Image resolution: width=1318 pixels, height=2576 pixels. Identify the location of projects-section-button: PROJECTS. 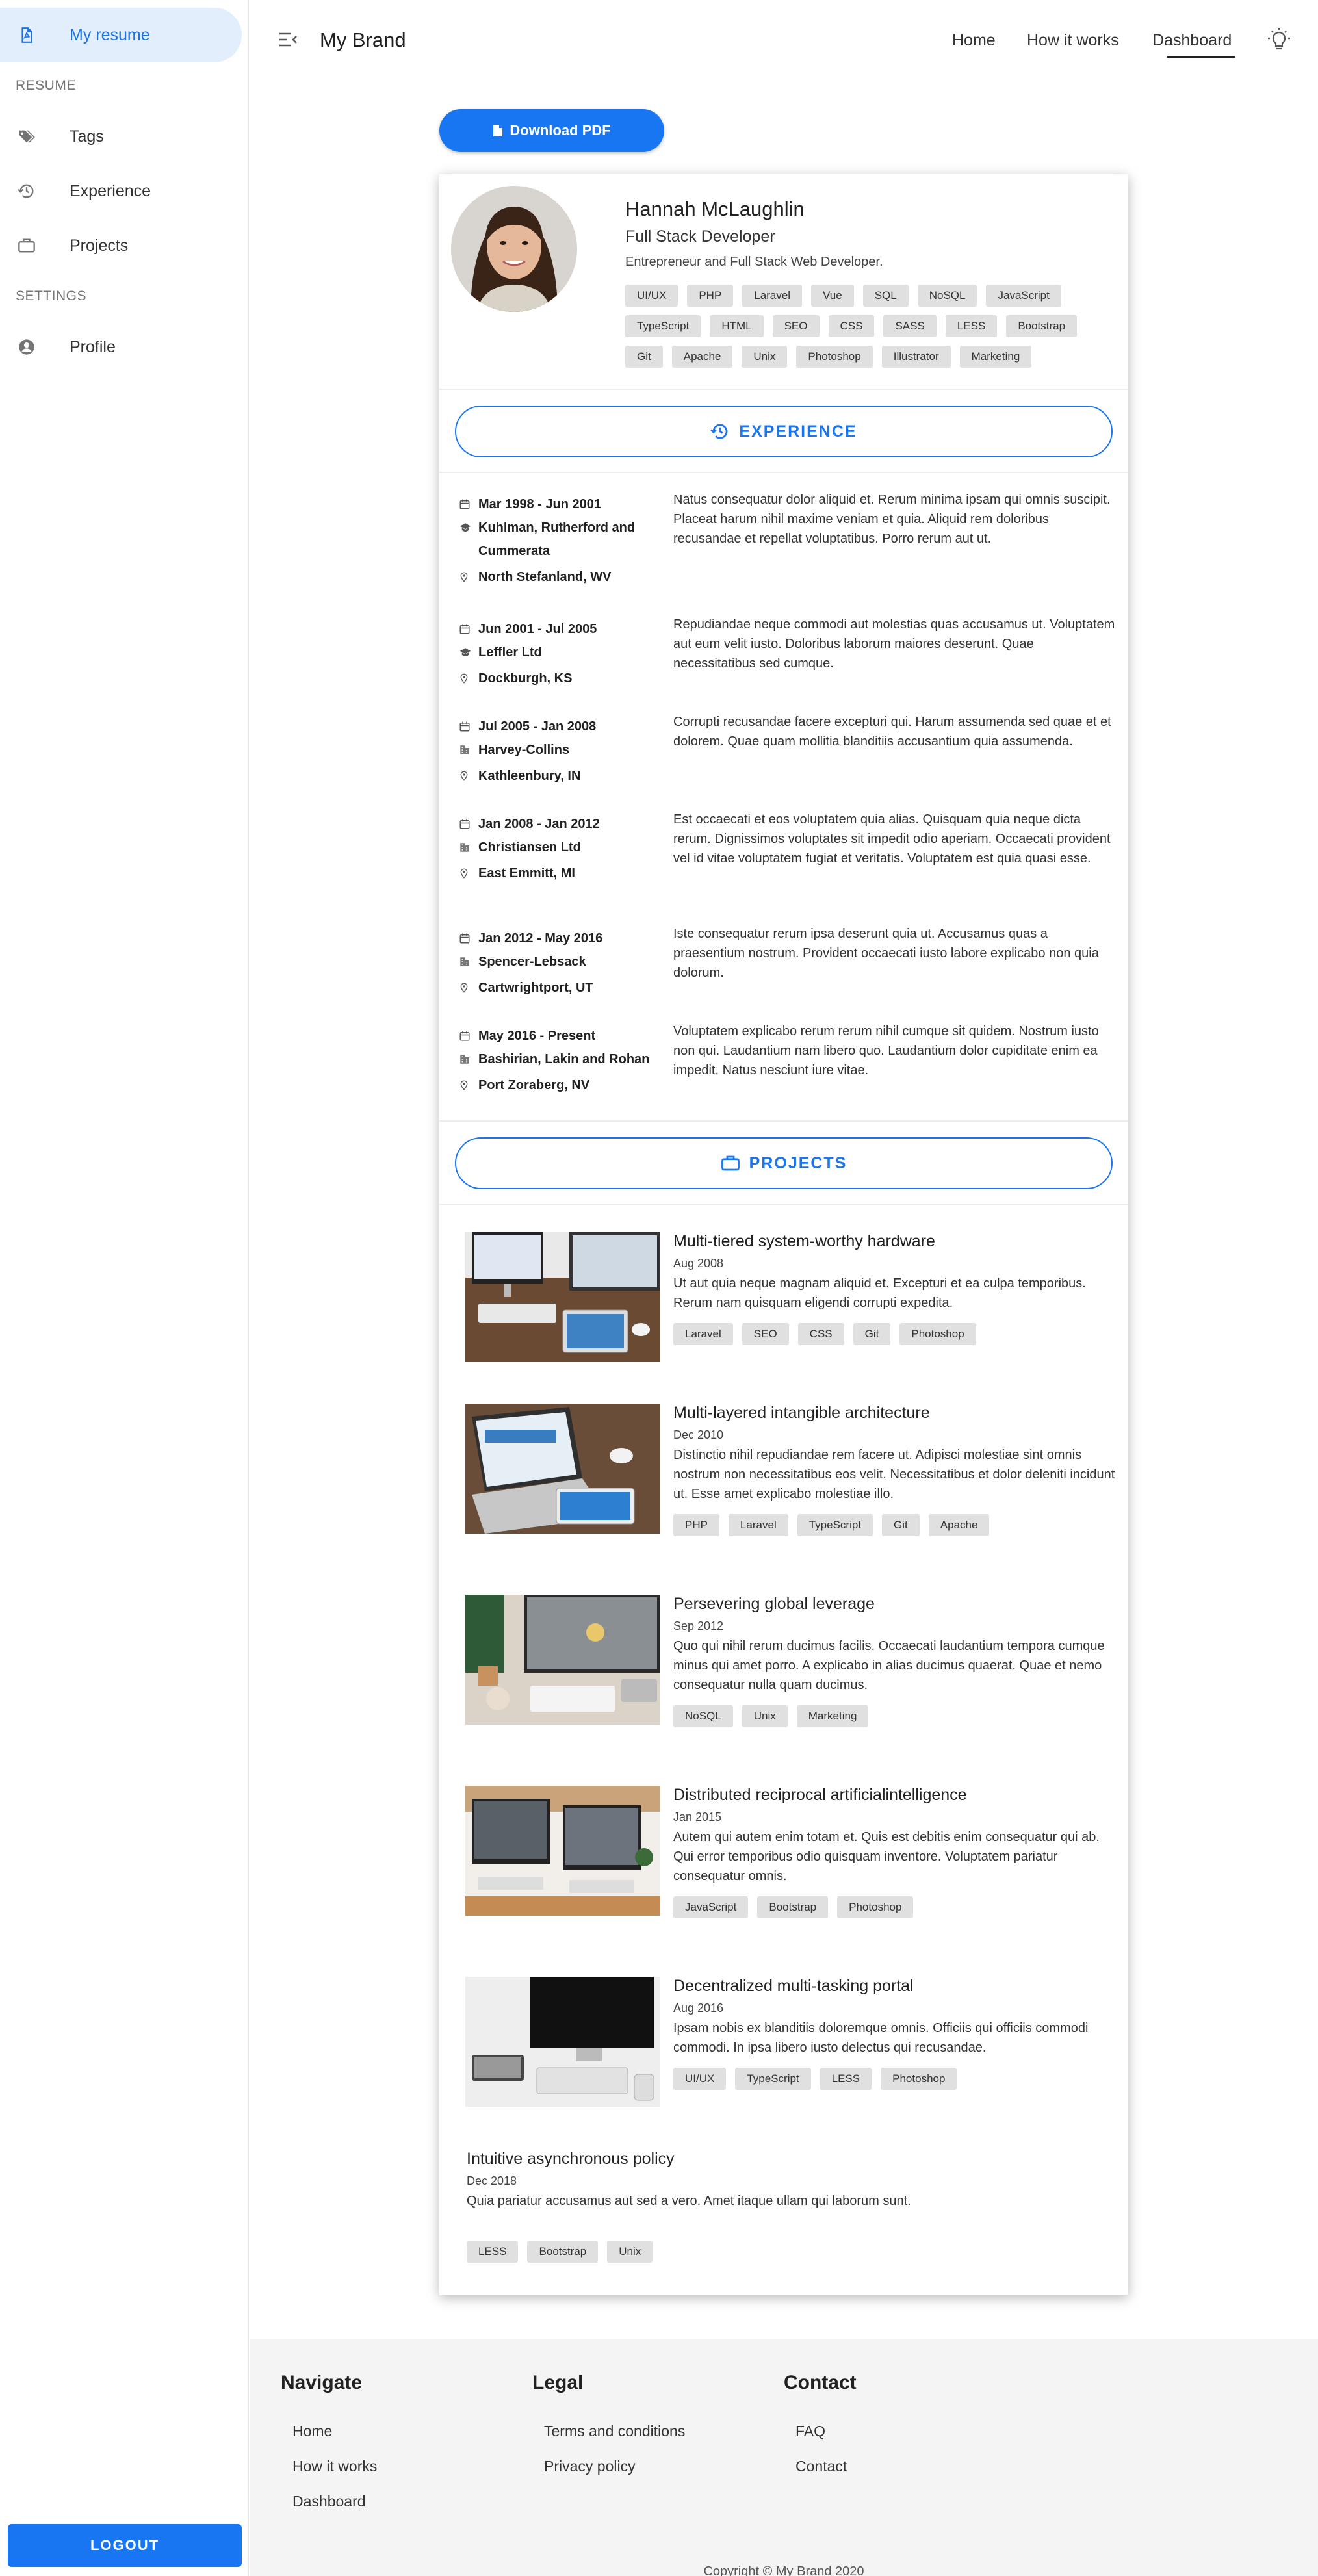
(784, 1163).